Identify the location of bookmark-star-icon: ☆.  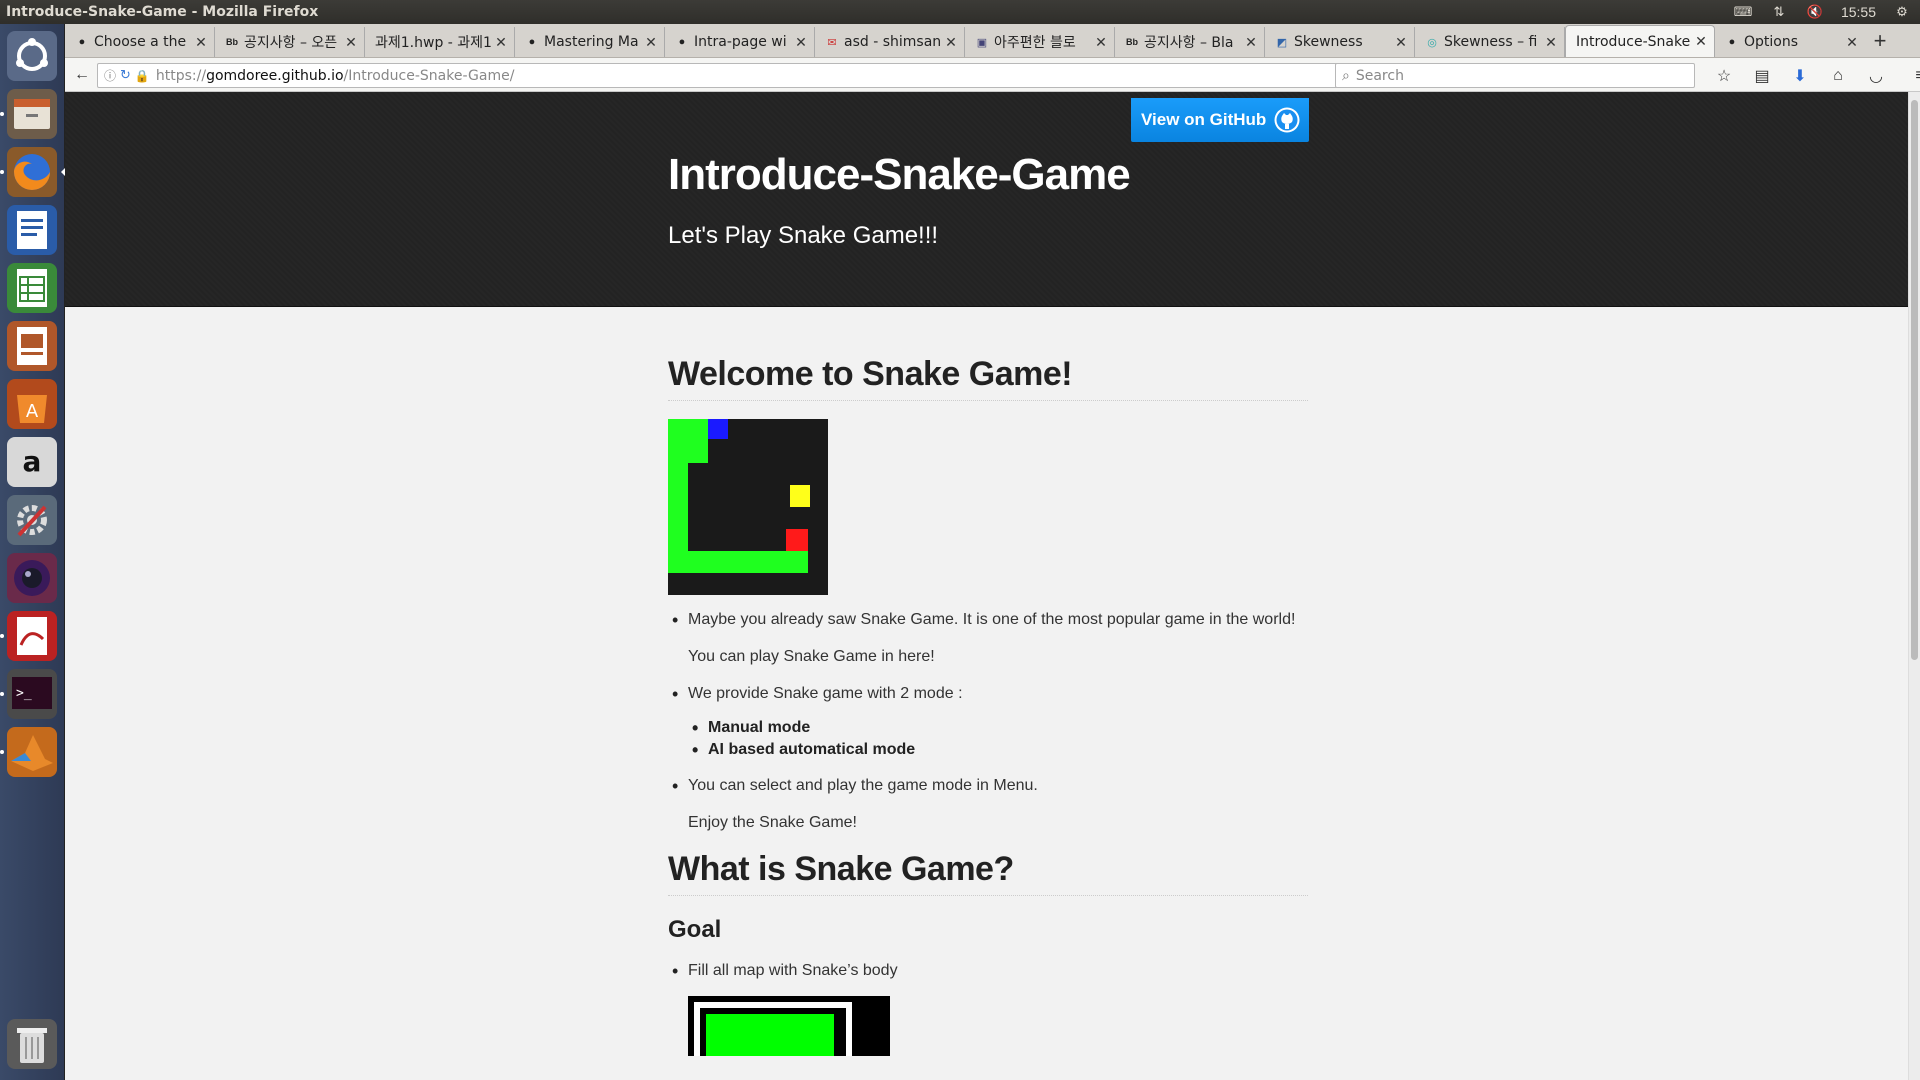
(1724, 76).